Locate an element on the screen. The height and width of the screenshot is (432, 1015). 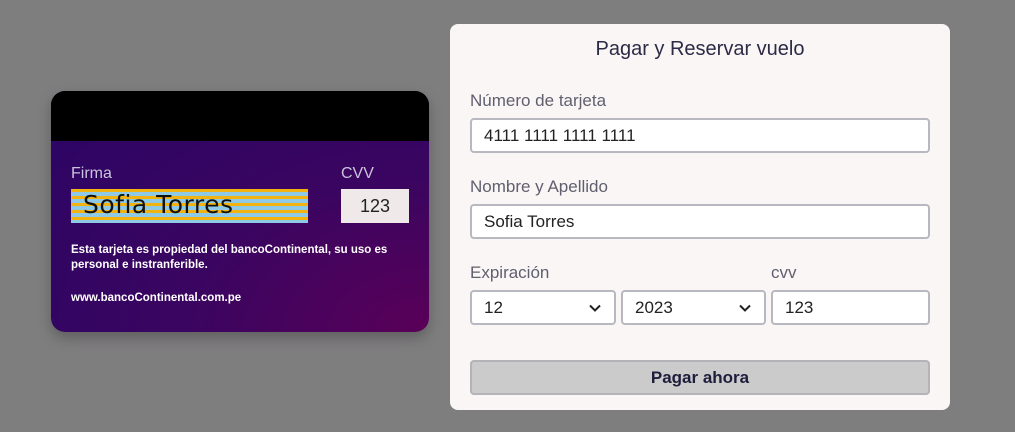
card-cvv-box: 123 is located at coordinates (375, 206).